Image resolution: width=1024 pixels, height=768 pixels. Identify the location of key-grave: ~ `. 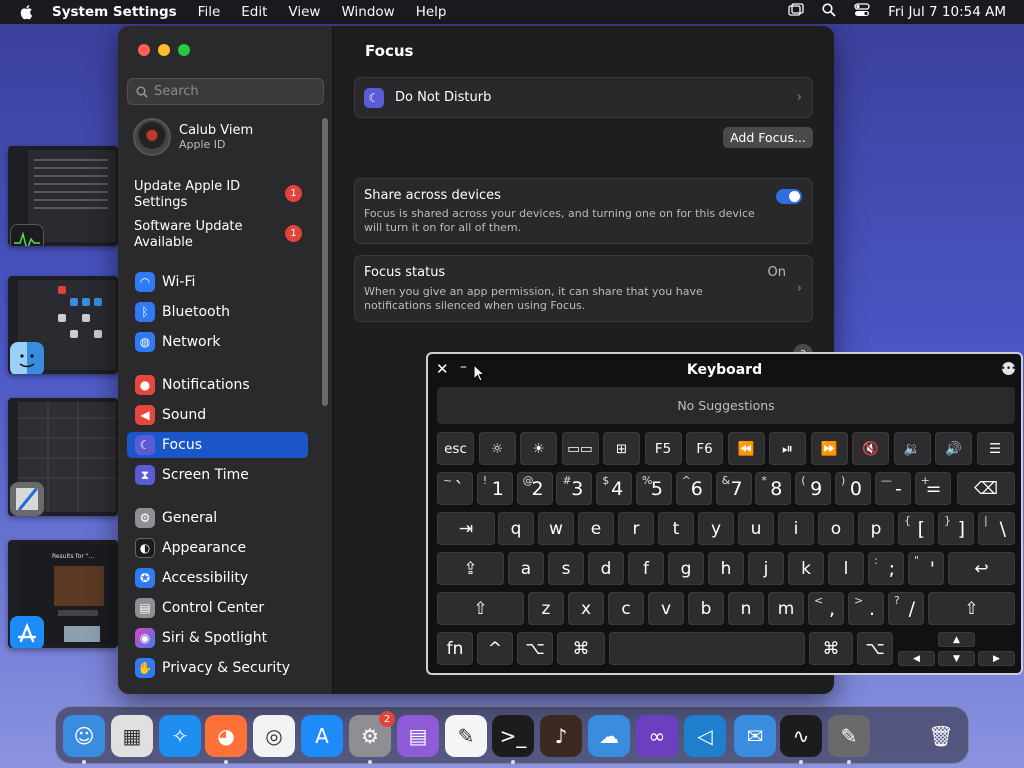
(455, 488).